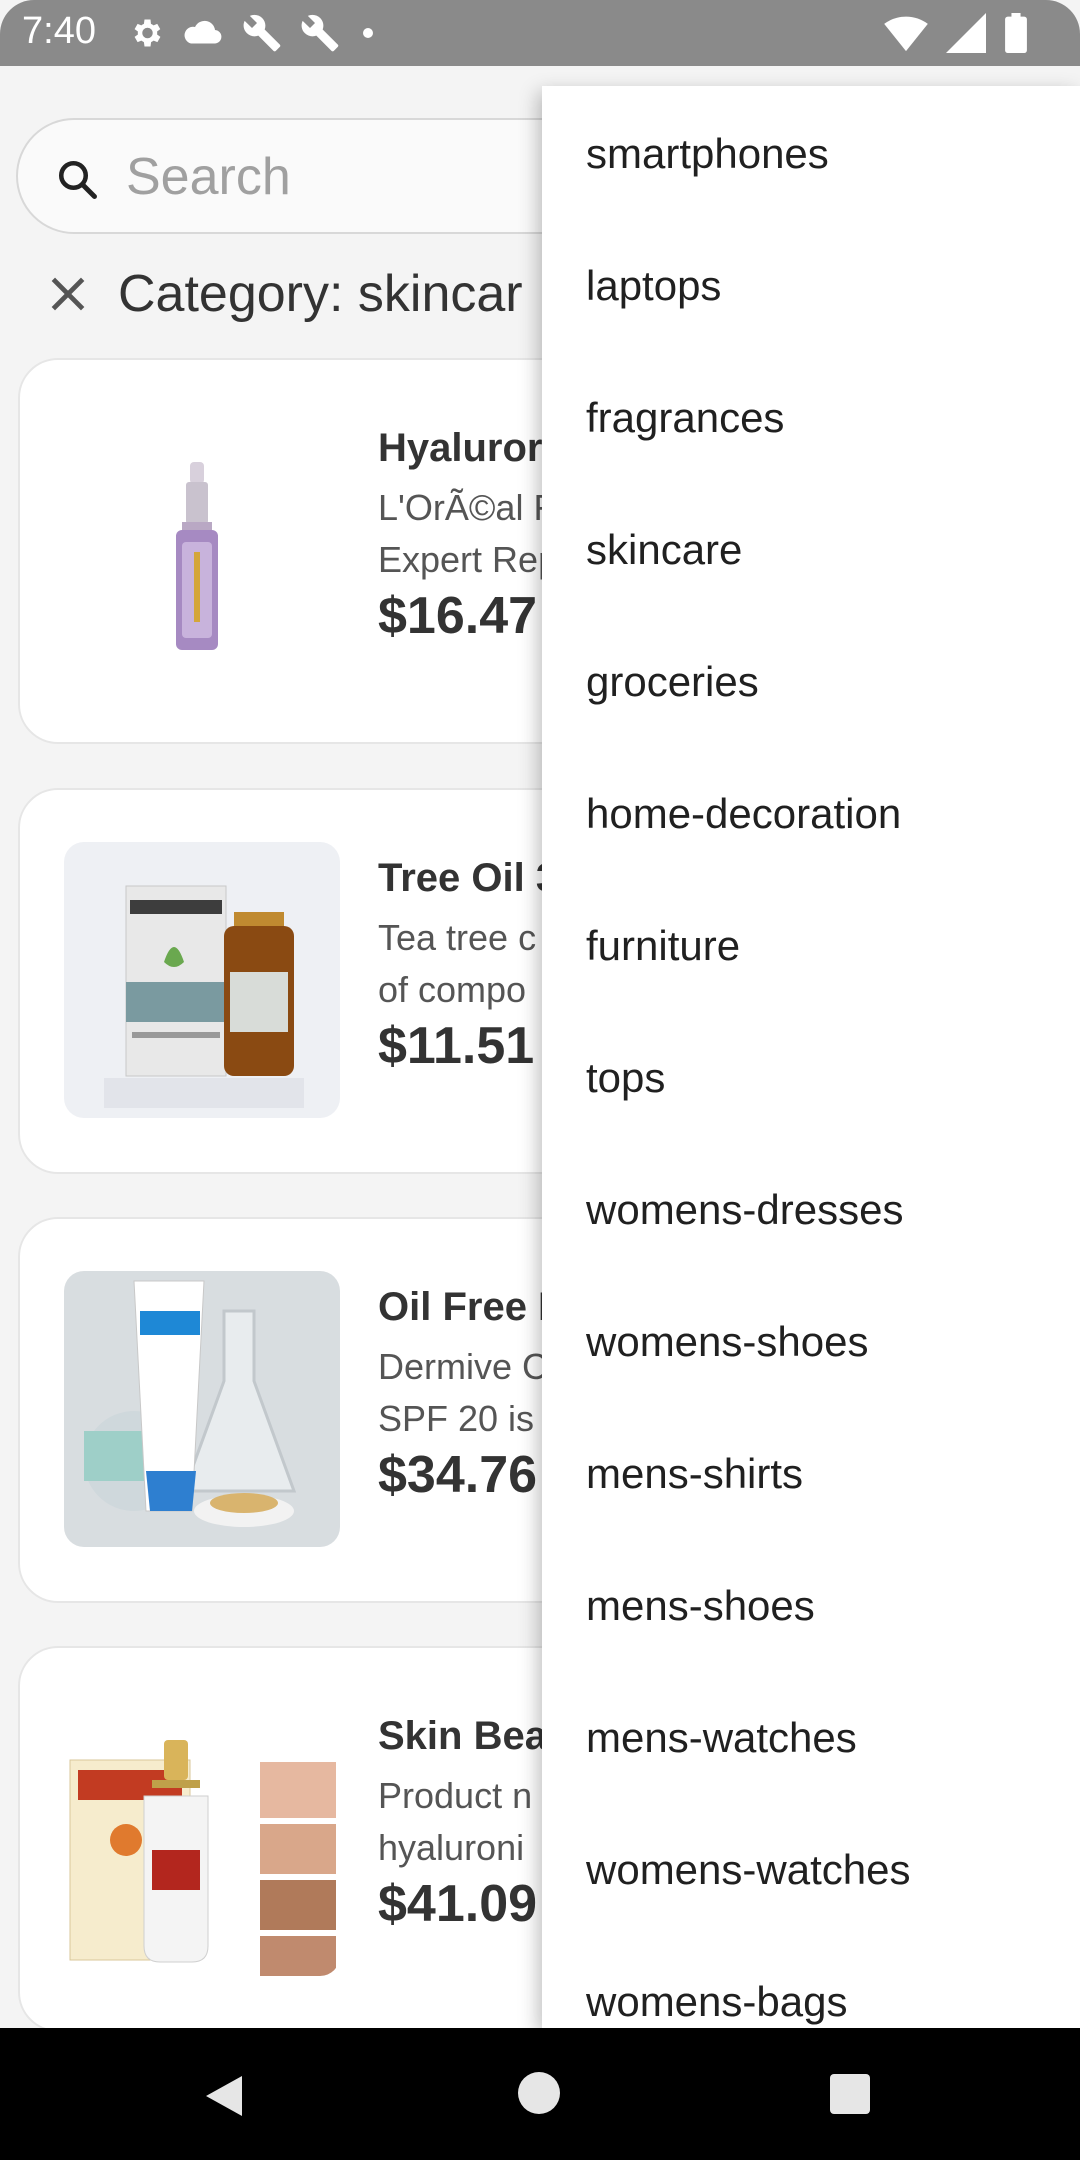 The image size is (1080, 2160). What do you see at coordinates (68, 294) in the screenshot?
I see `close-icon` at bounding box center [68, 294].